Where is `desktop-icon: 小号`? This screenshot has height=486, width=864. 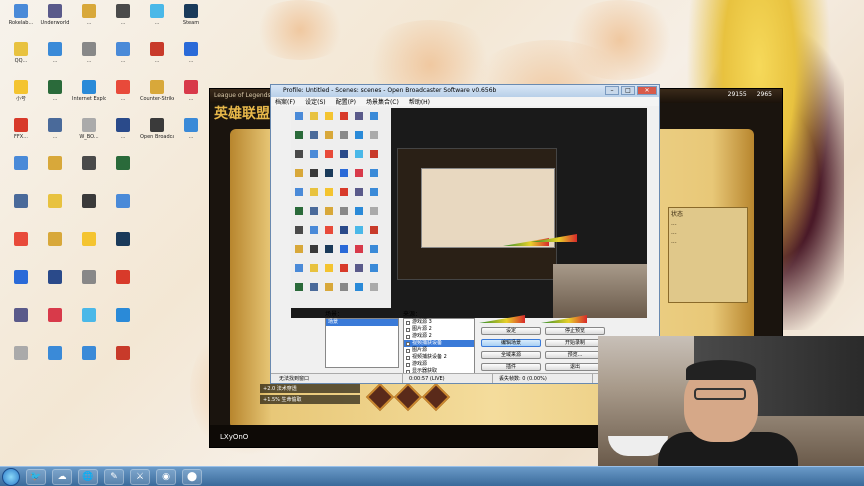
desktop-icon: 小号 is located at coordinates (21, 98).